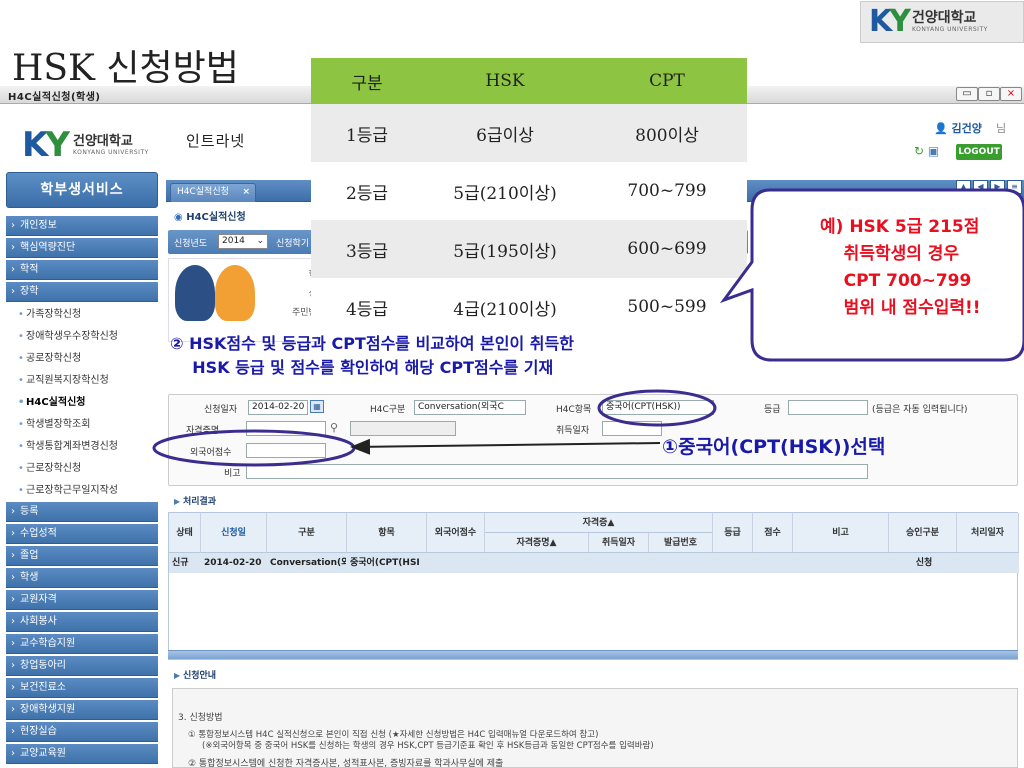 Image resolution: width=1024 pixels, height=768 pixels. Describe the element at coordinates (200, 718) in the screenshot. I see `info-line: 3. 신청방법` at that location.